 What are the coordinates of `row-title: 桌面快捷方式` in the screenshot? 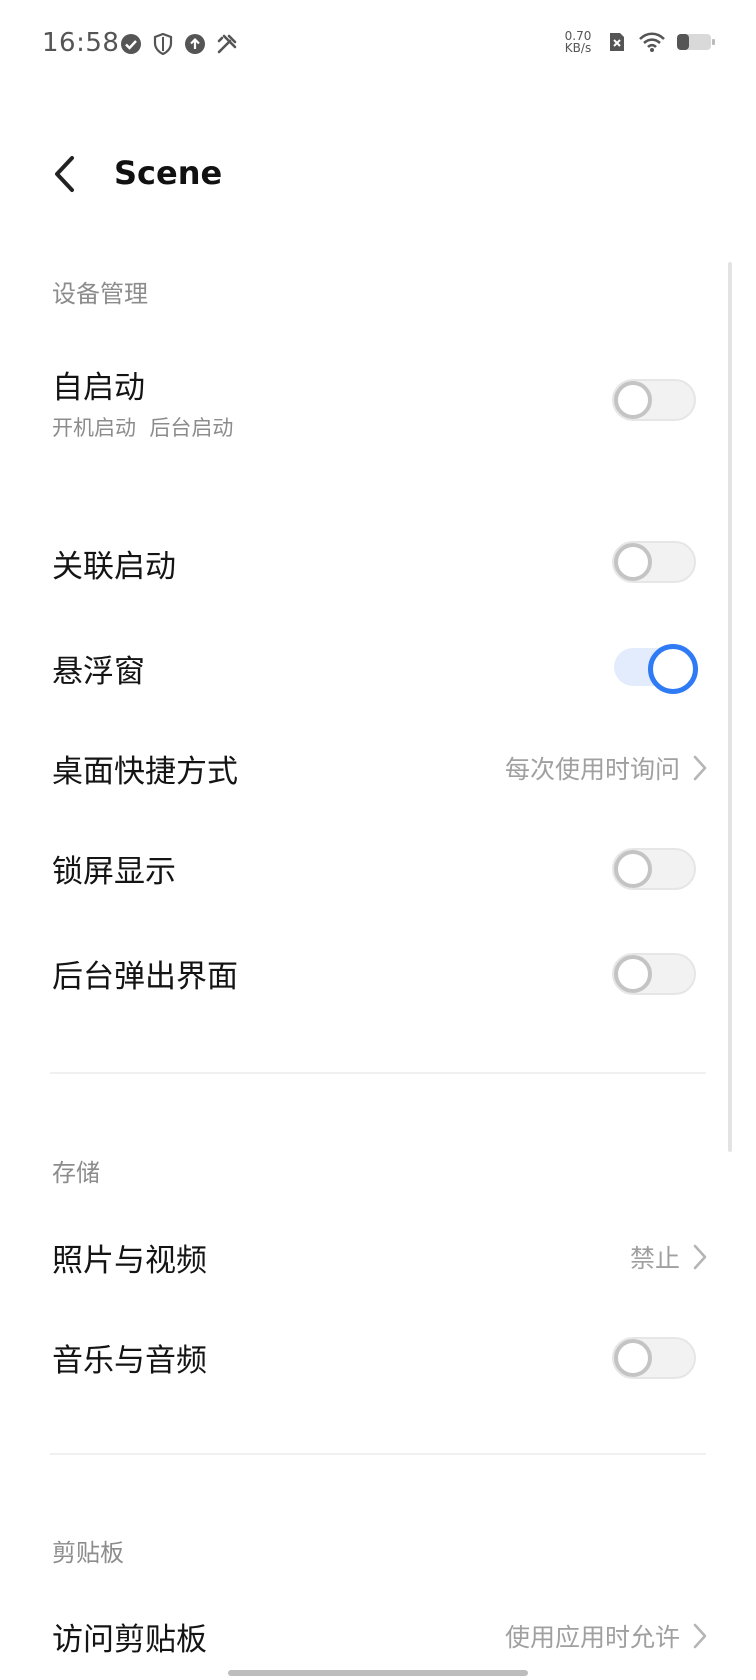 It's located at (145, 772).